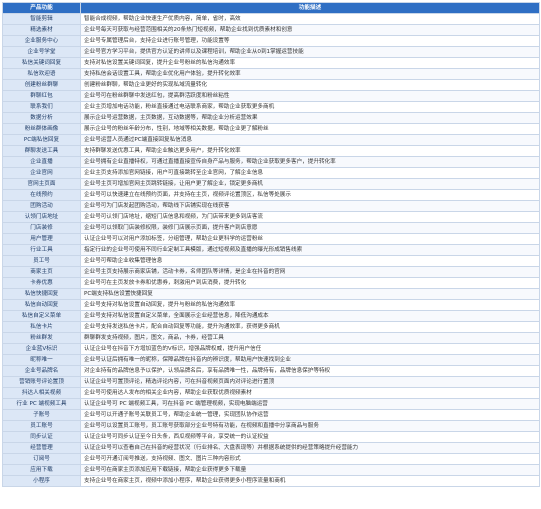  Describe the element at coordinates (310, 206) in the screenshot. I see `feature-description-cell: 企业号可为门店发起团购活动，帮助线下店铺实现在线获客` at that location.